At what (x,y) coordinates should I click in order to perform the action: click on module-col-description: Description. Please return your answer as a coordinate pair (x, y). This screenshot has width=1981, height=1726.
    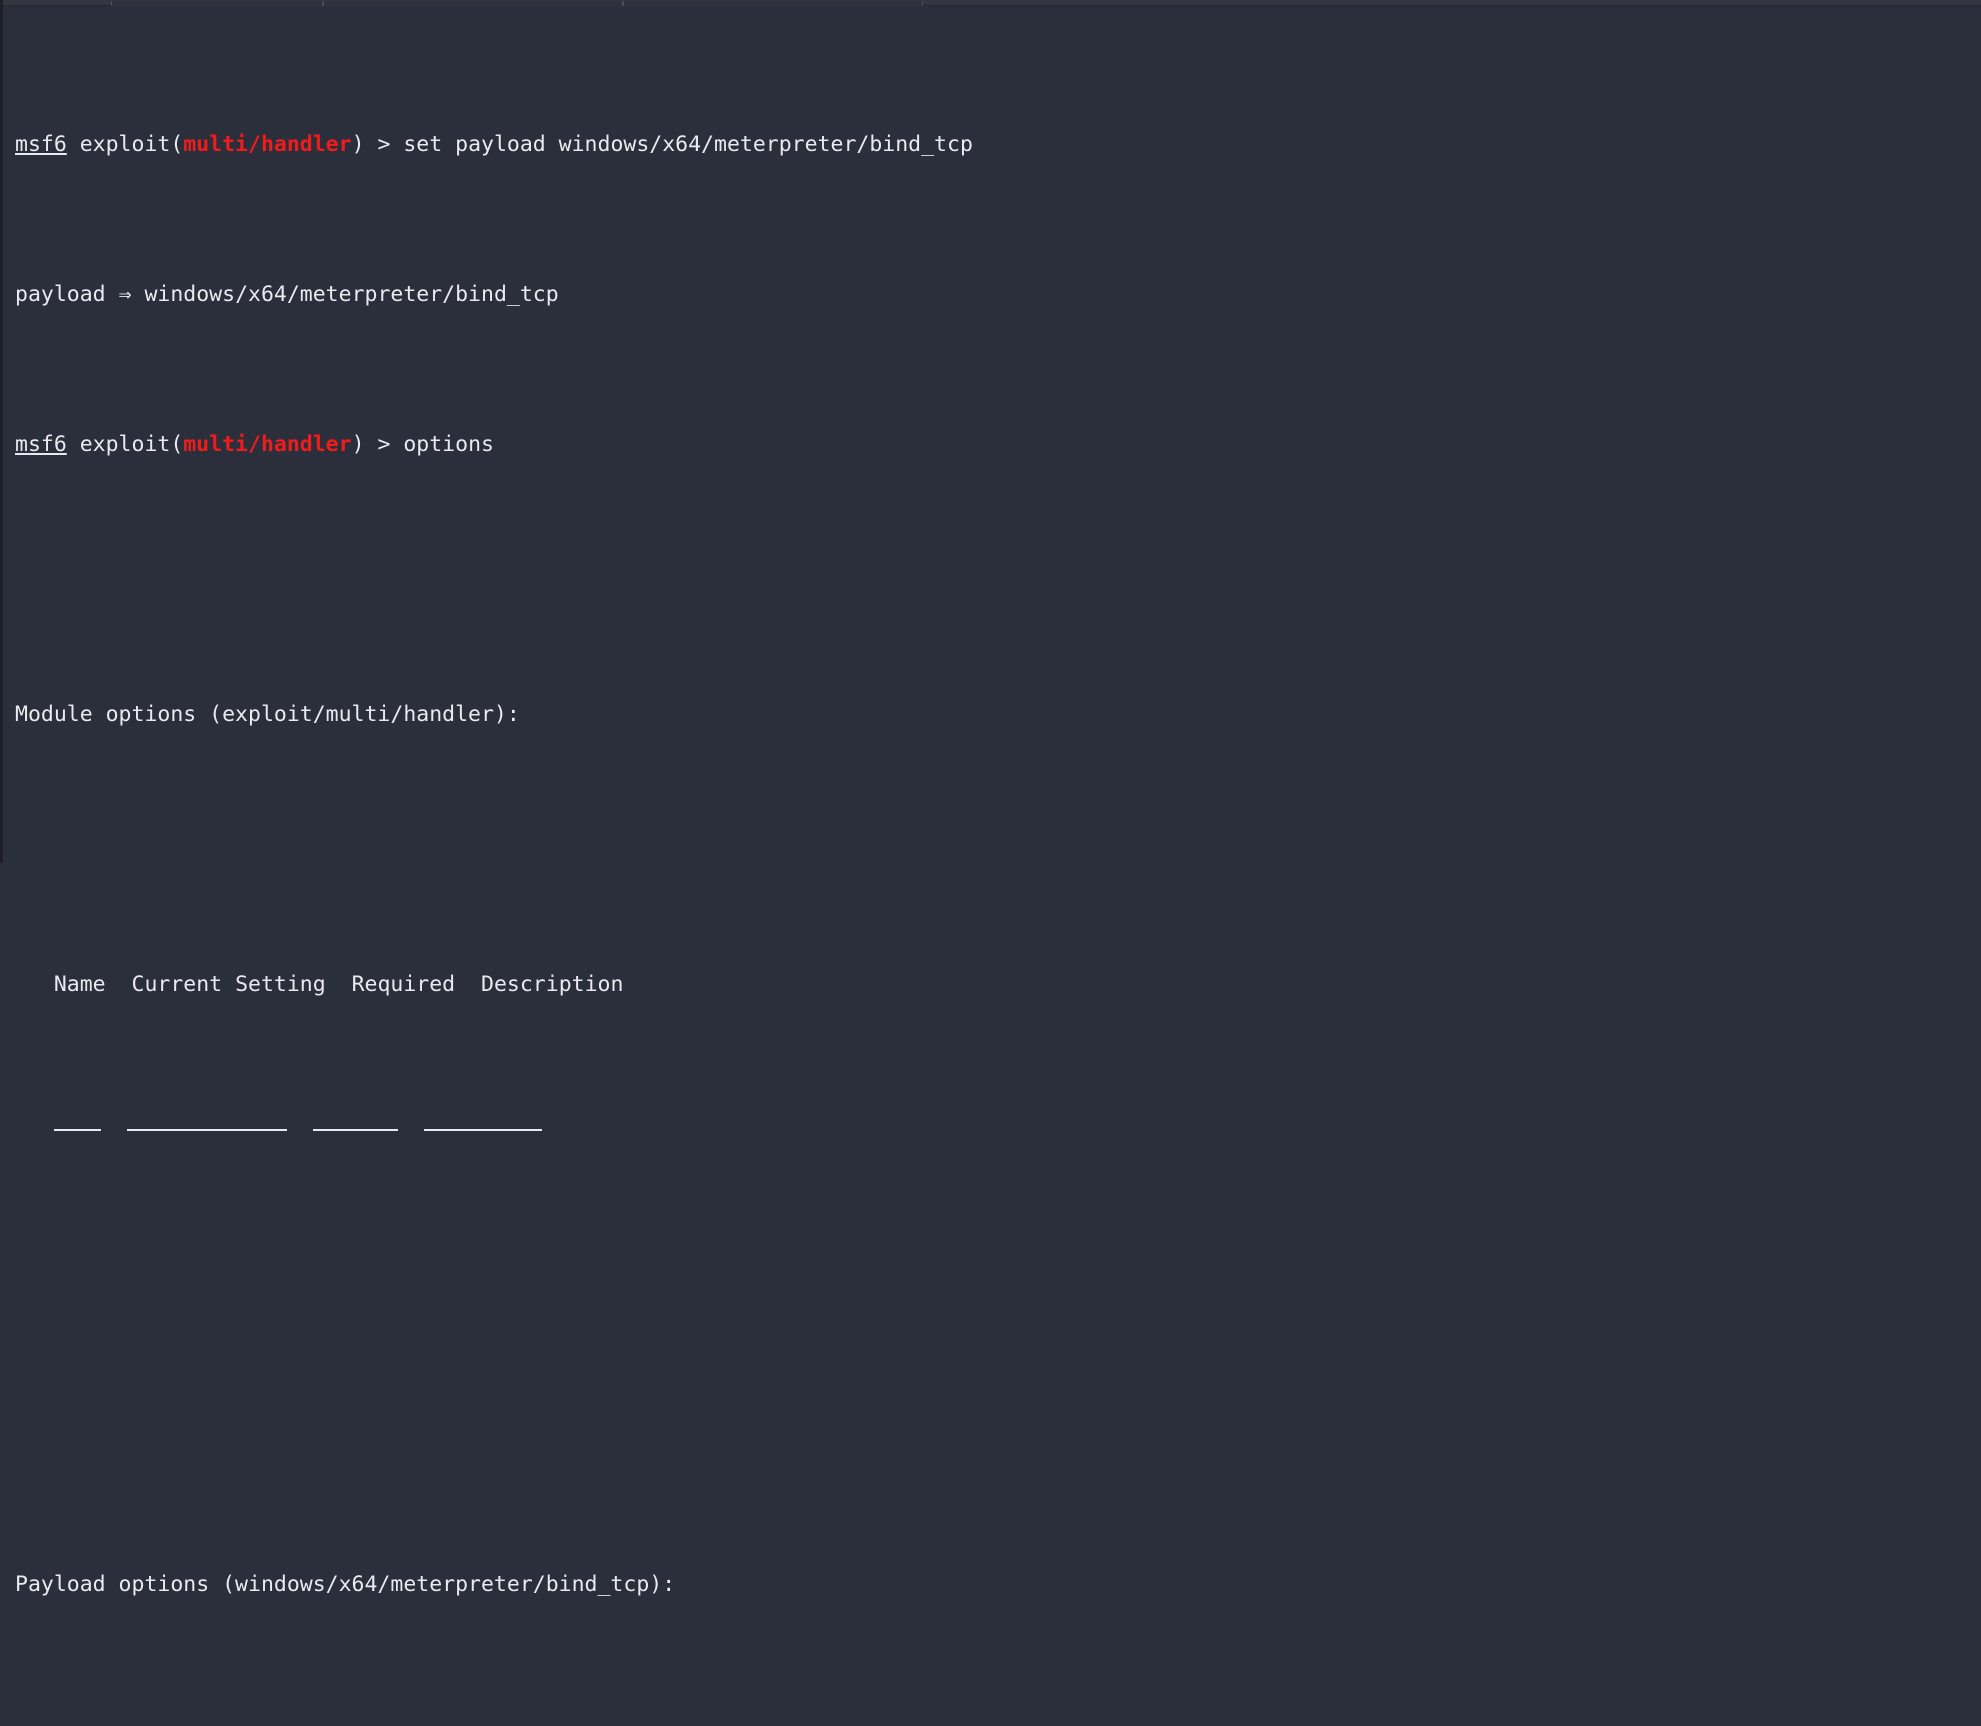
    Looking at the image, I should click on (552, 984).